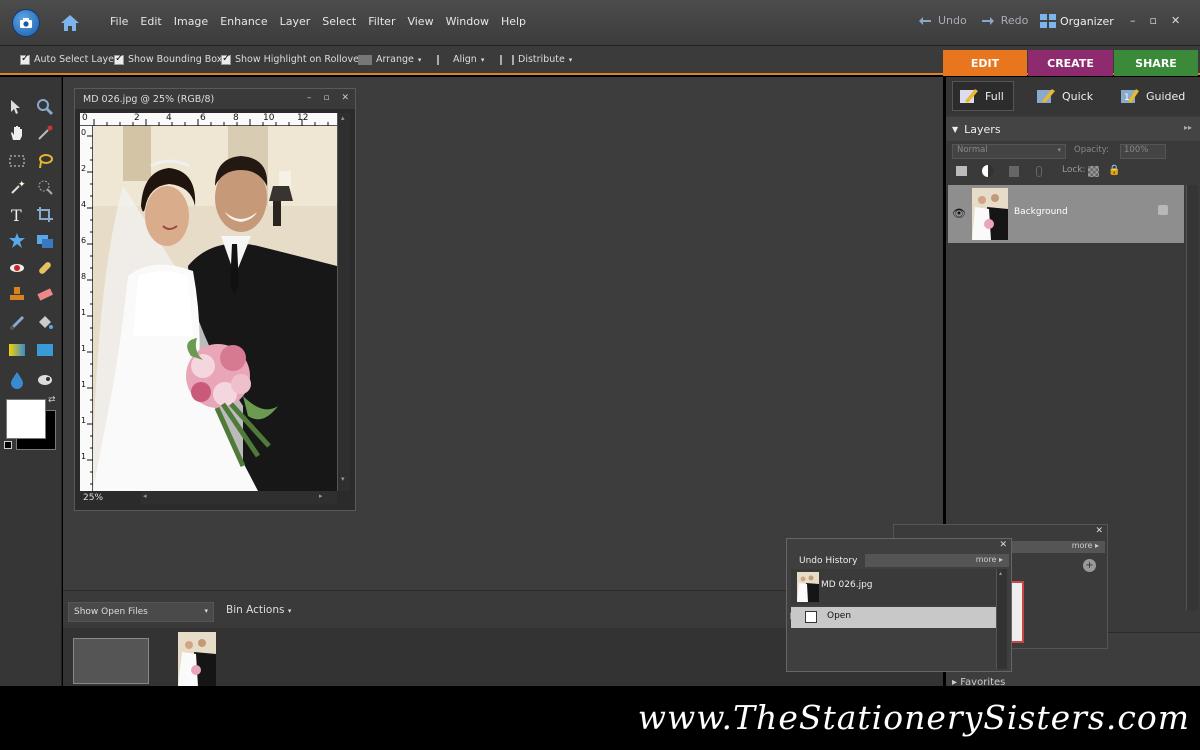 This screenshot has height=750, width=1200. What do you see at coordinates (961, 171) in the screenshot?
I see `new-layer-icon` at bounding box center [961, 171].